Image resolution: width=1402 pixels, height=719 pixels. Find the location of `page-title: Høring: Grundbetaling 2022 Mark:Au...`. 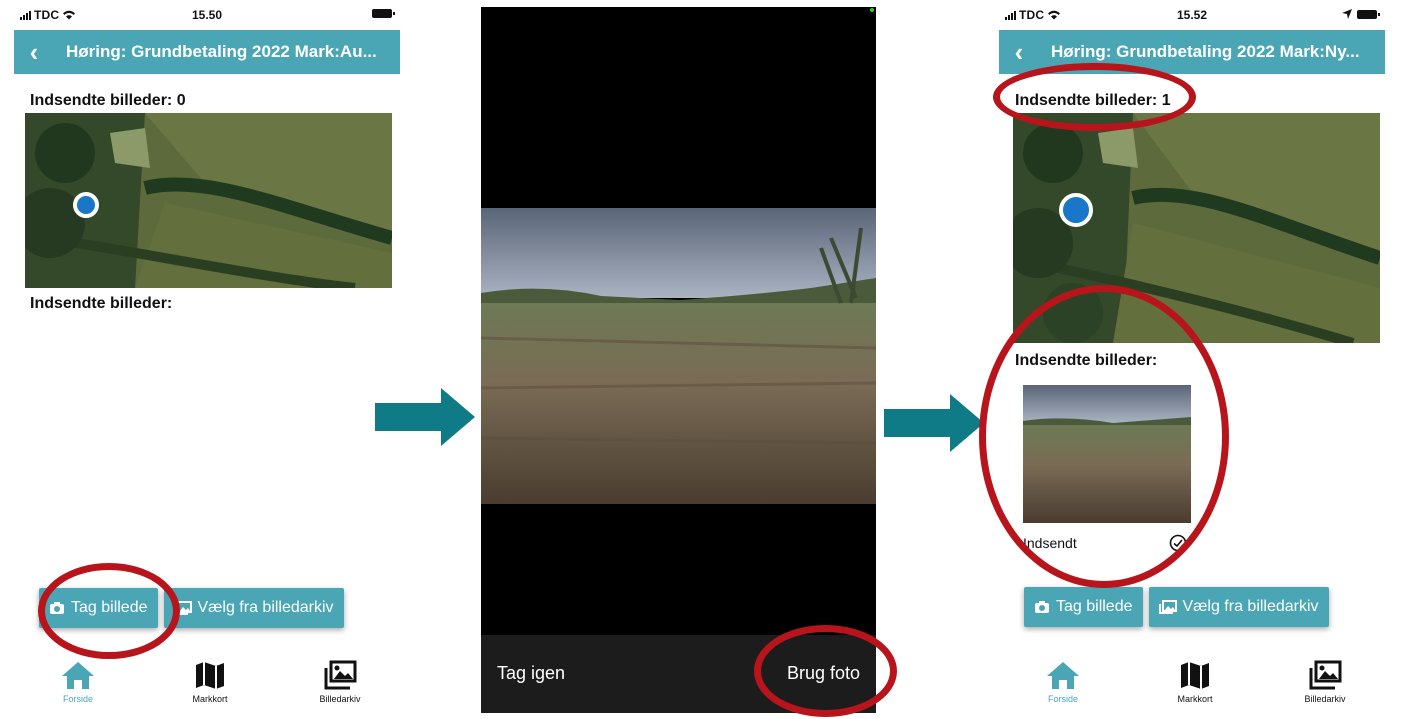

page-title: Høring: Grundbetaling 2022 Mark:Au... is located at coordinates (221, 51).